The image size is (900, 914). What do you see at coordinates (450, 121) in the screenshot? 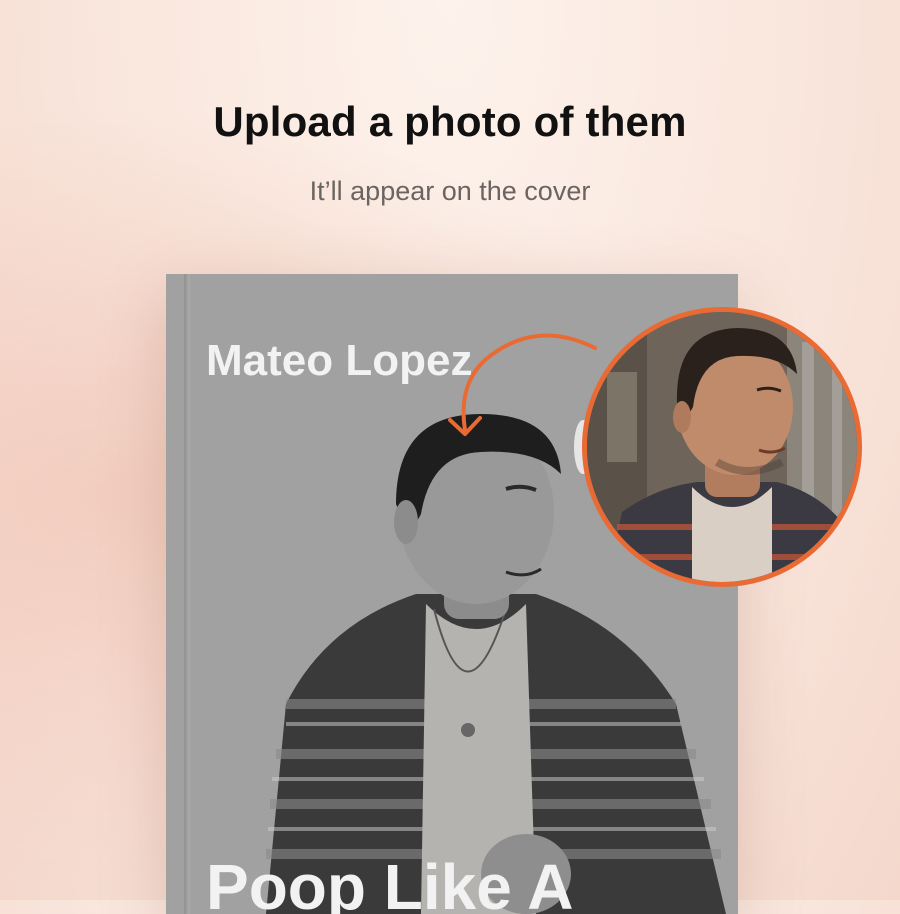
I see `page-title: Upload a photo of them` at bounding box center [450, 121].